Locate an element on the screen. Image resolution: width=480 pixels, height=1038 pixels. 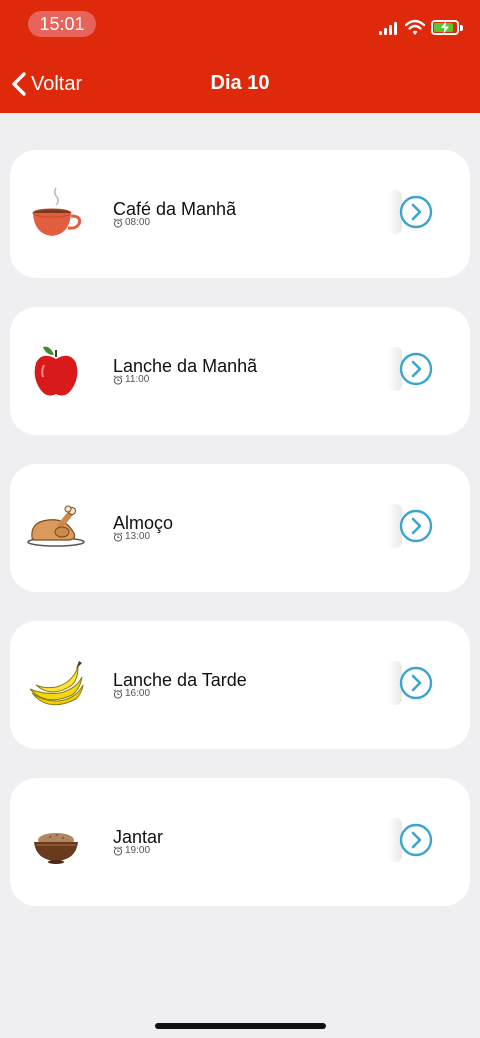
meal-card-cafe-da-manha: Café da Manhã 08:00 is located at coordinates (240, 214).